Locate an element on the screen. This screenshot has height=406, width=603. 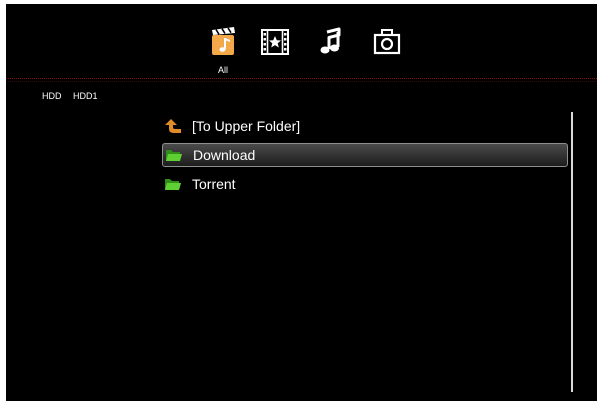
tab-all is located at coordinates (224, 42).